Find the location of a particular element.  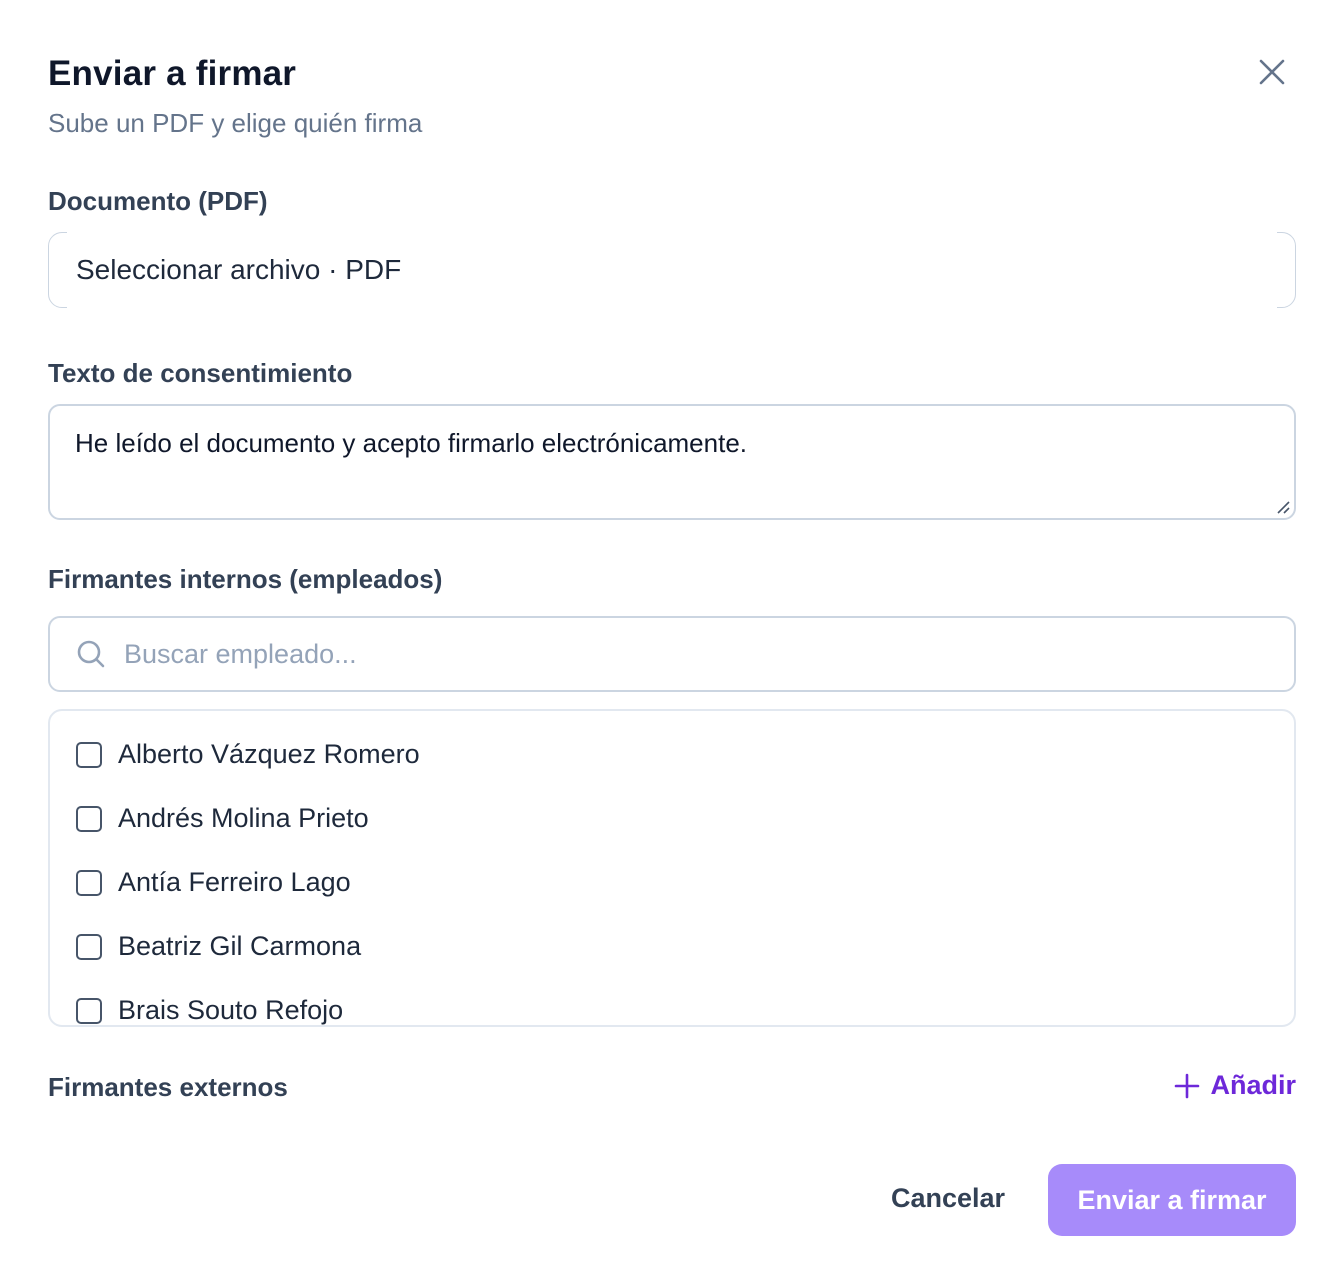

employee-item: Antía Ferreiro Lago is located at coordinates (213, 882).